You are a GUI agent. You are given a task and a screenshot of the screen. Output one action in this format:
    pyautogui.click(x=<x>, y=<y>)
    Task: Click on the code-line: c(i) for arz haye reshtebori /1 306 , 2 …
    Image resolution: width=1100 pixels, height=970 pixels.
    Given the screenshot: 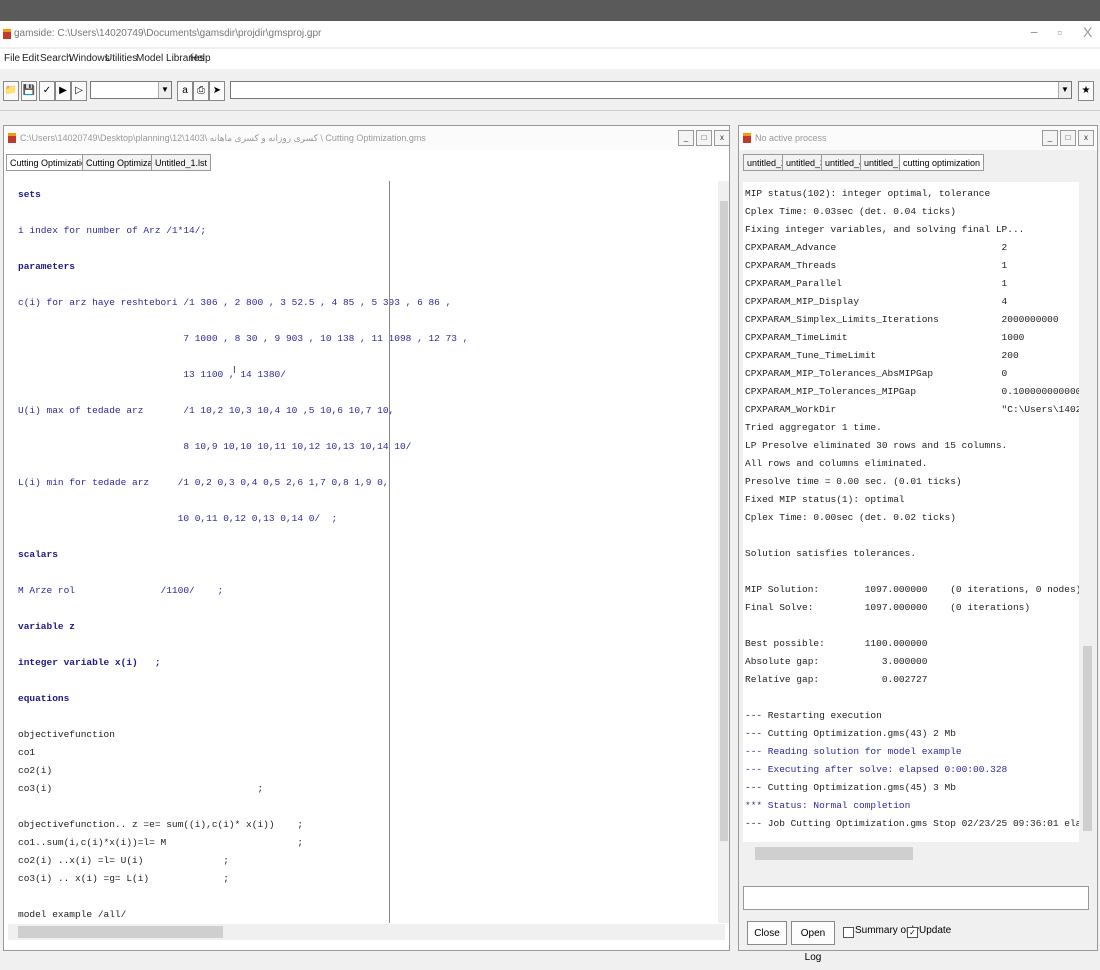 What is the action you would take?
    pyautogui.click(x=235, y=302)
    